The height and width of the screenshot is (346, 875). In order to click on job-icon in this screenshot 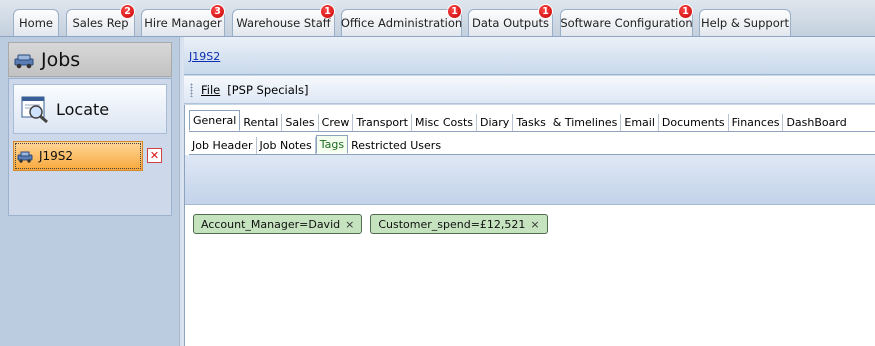, I will do `click(26, 156)`.